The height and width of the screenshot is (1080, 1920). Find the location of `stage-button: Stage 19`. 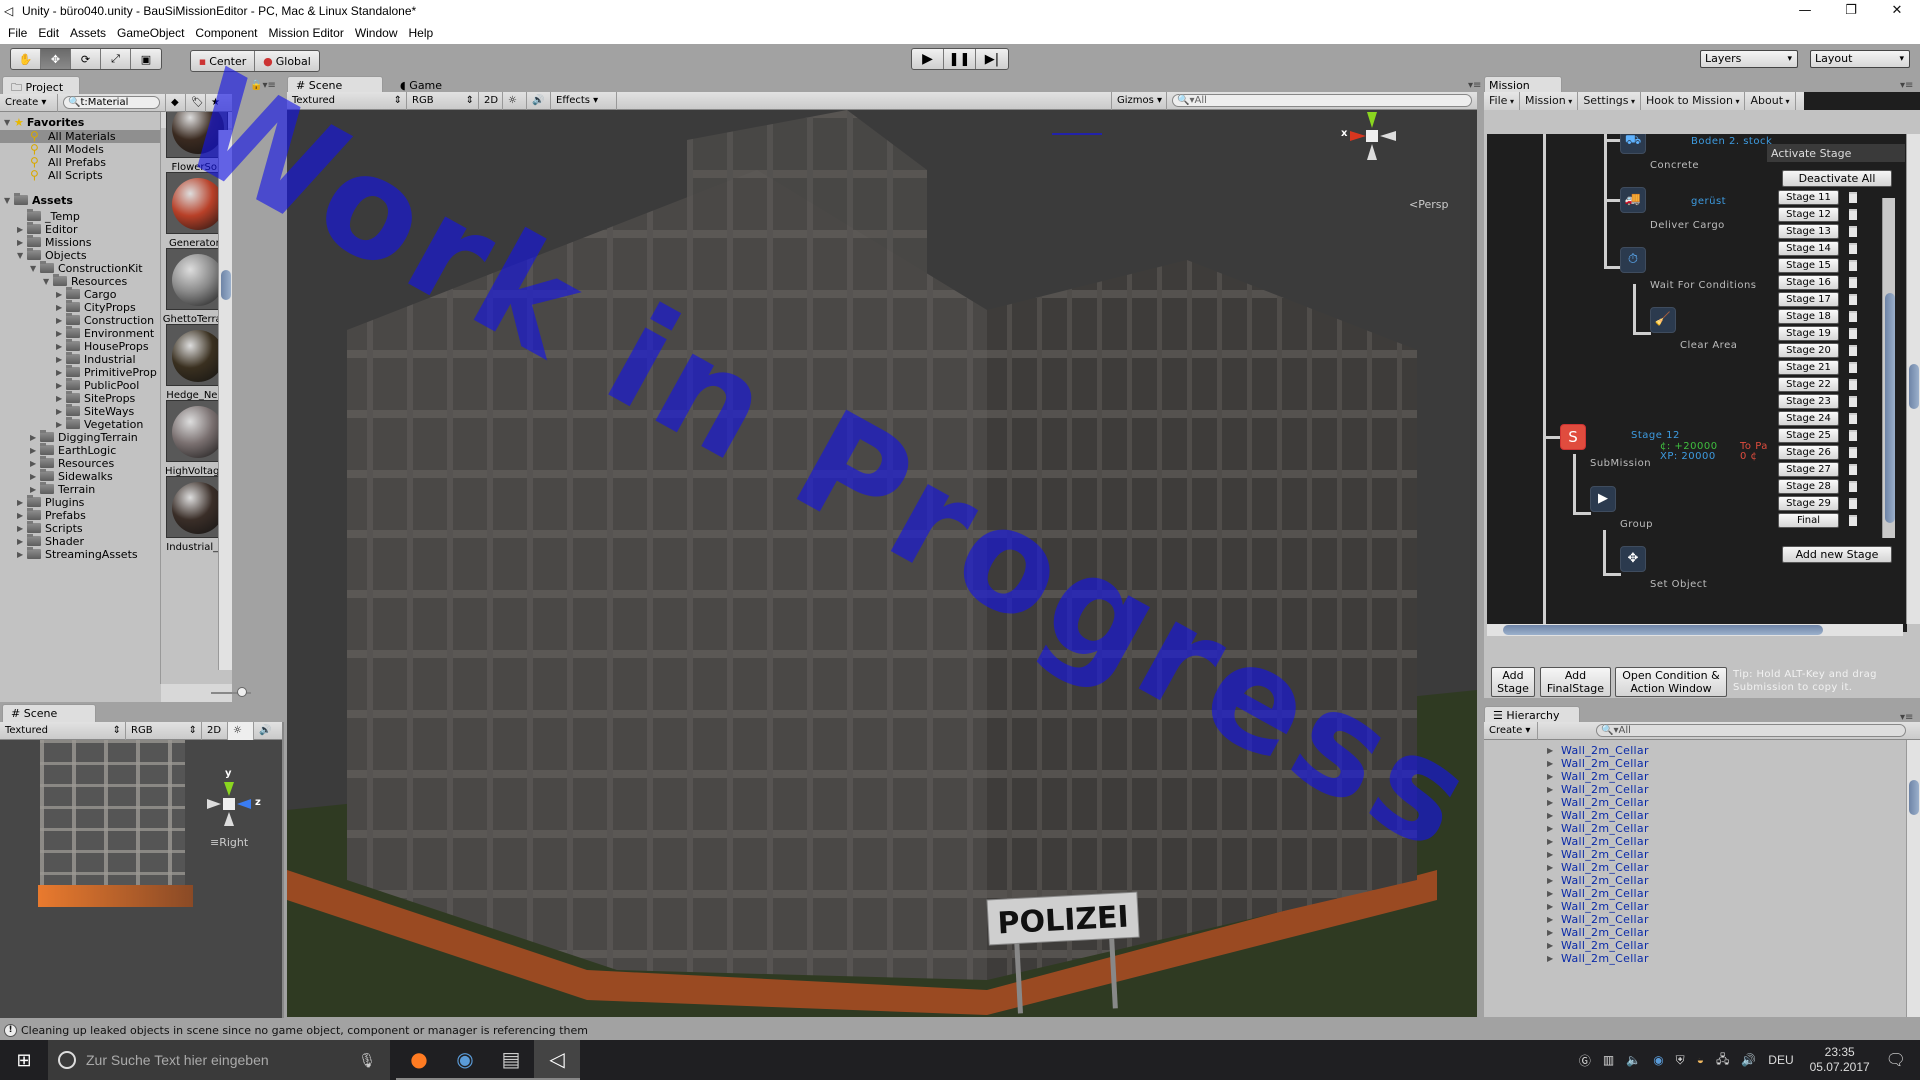

stage-button: Stage 19 is located at coordinates (1808, 333).